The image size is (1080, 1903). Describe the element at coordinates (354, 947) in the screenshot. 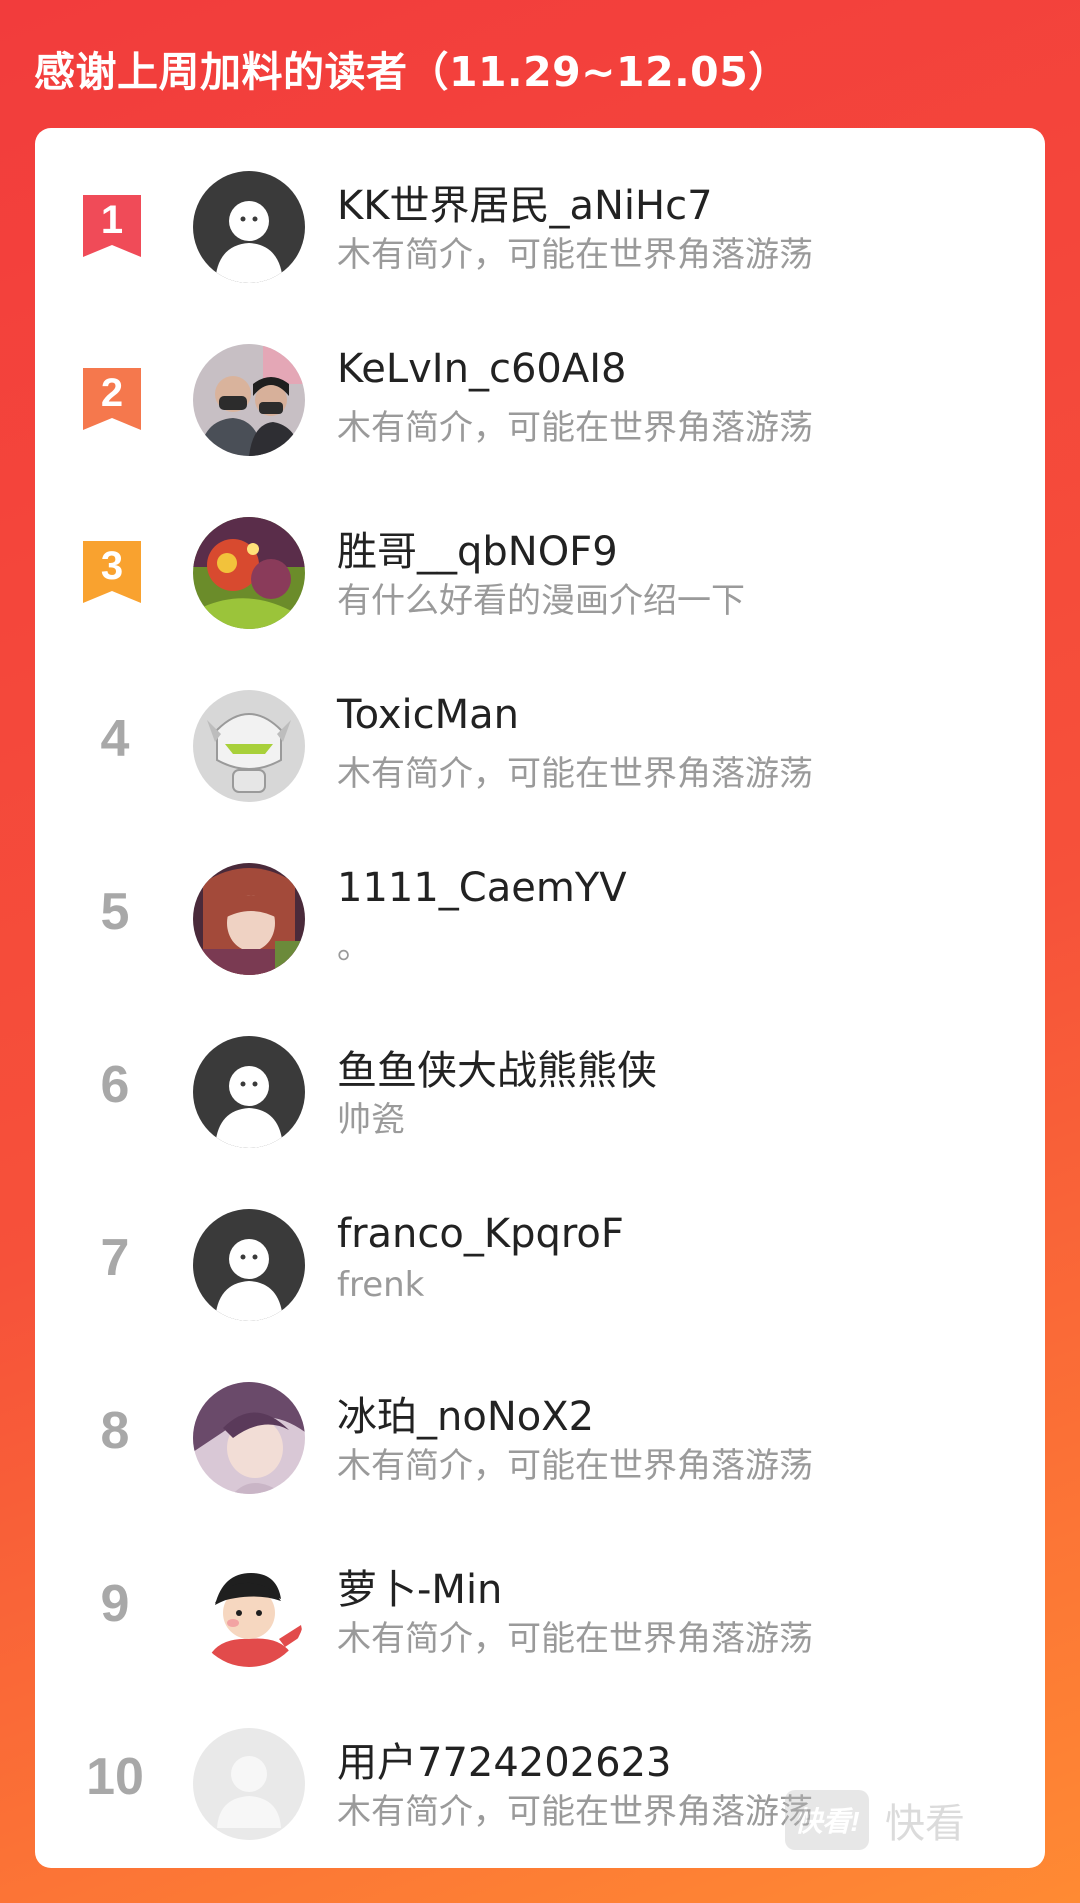

I see `reader-bio: 。` at that location.